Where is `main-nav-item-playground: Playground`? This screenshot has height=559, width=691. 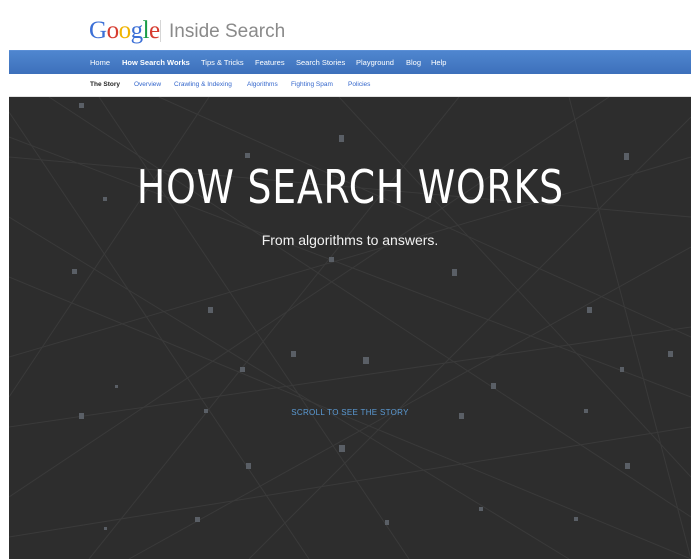 main-nav-item-playground: Playground is located at coordinates (375, 62).